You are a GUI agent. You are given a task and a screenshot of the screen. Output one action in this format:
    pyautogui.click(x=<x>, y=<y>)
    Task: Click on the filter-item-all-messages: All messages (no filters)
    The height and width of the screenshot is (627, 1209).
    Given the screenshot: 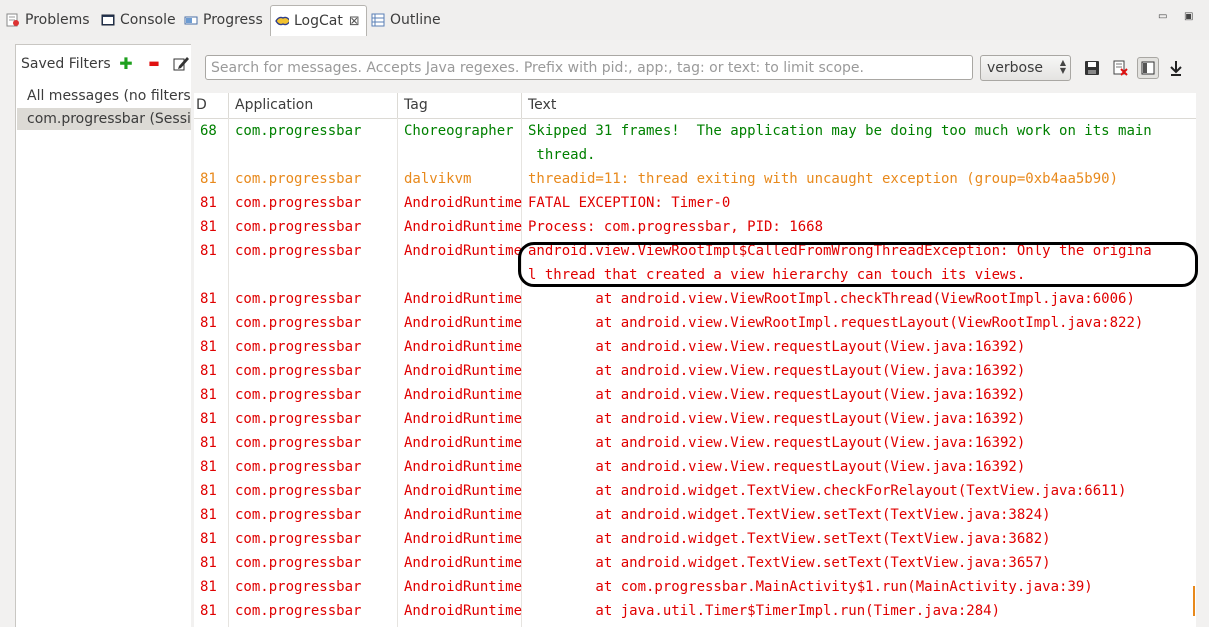 What is the action you would take?
    pyautogui.click(x=104, y=96)
    